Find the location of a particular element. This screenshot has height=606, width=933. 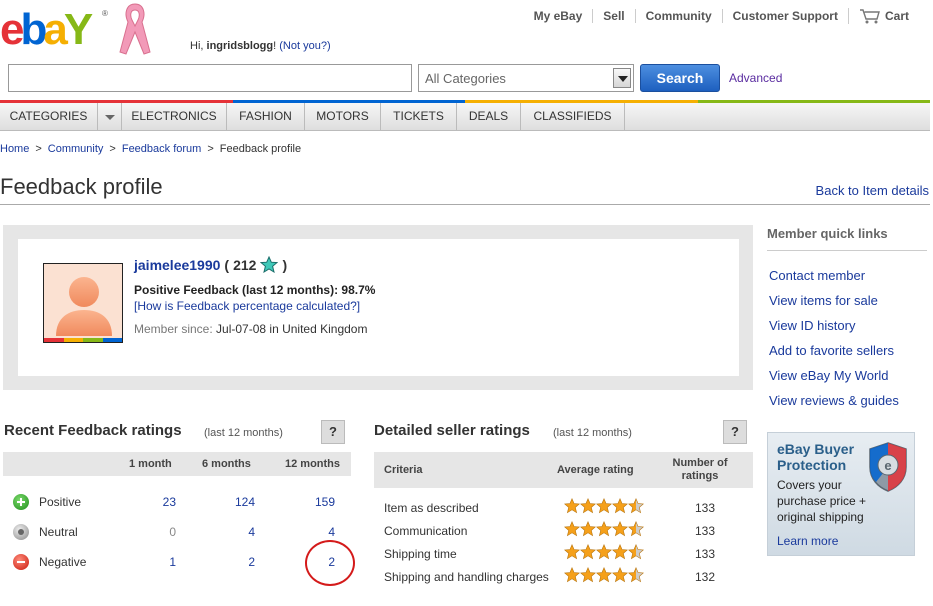

criteria-label: Shipping and handling charges is located at coordinates (466, 577).